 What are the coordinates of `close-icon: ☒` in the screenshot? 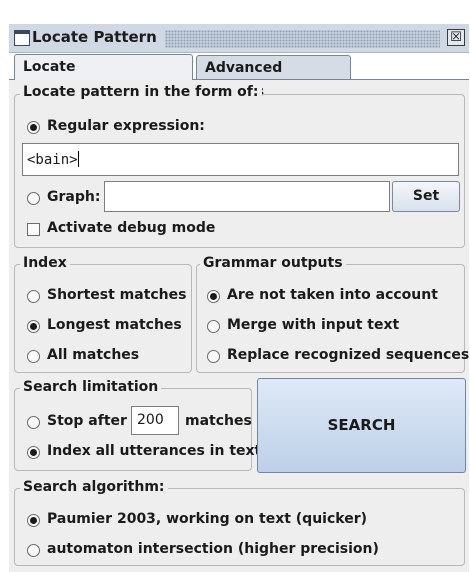 It's located at (456, 37).